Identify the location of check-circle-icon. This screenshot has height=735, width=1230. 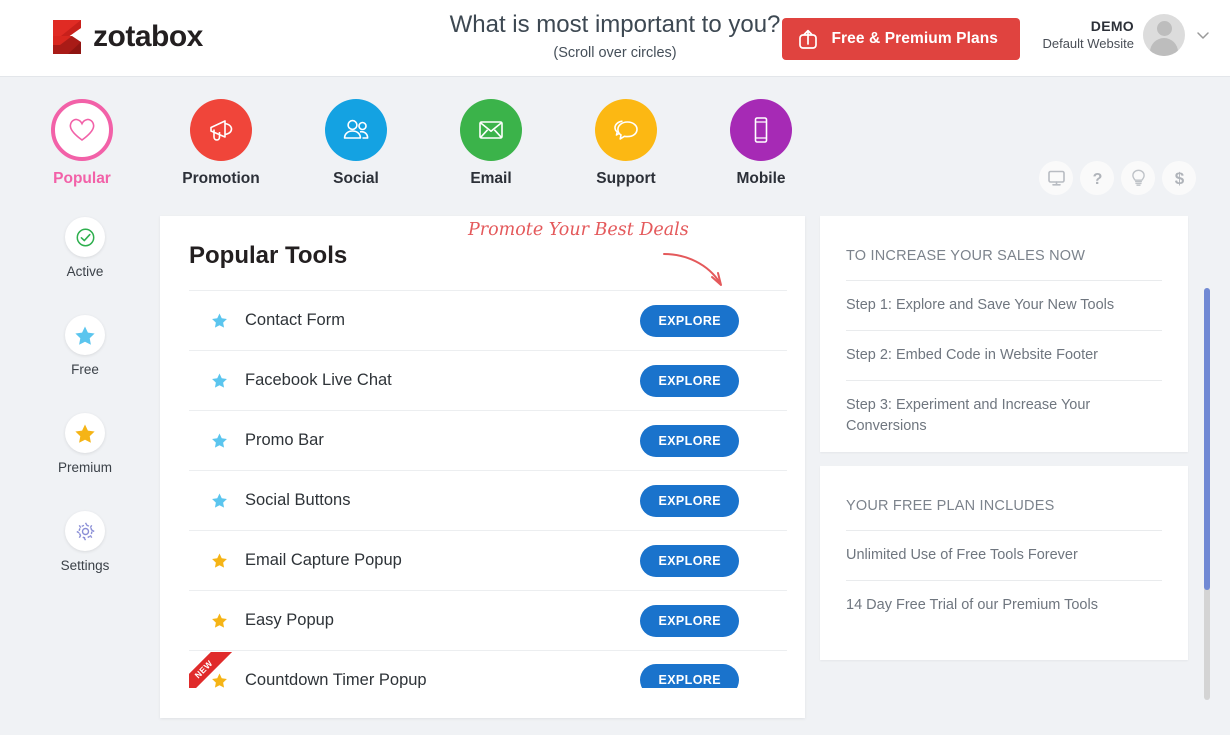
(85, 237).